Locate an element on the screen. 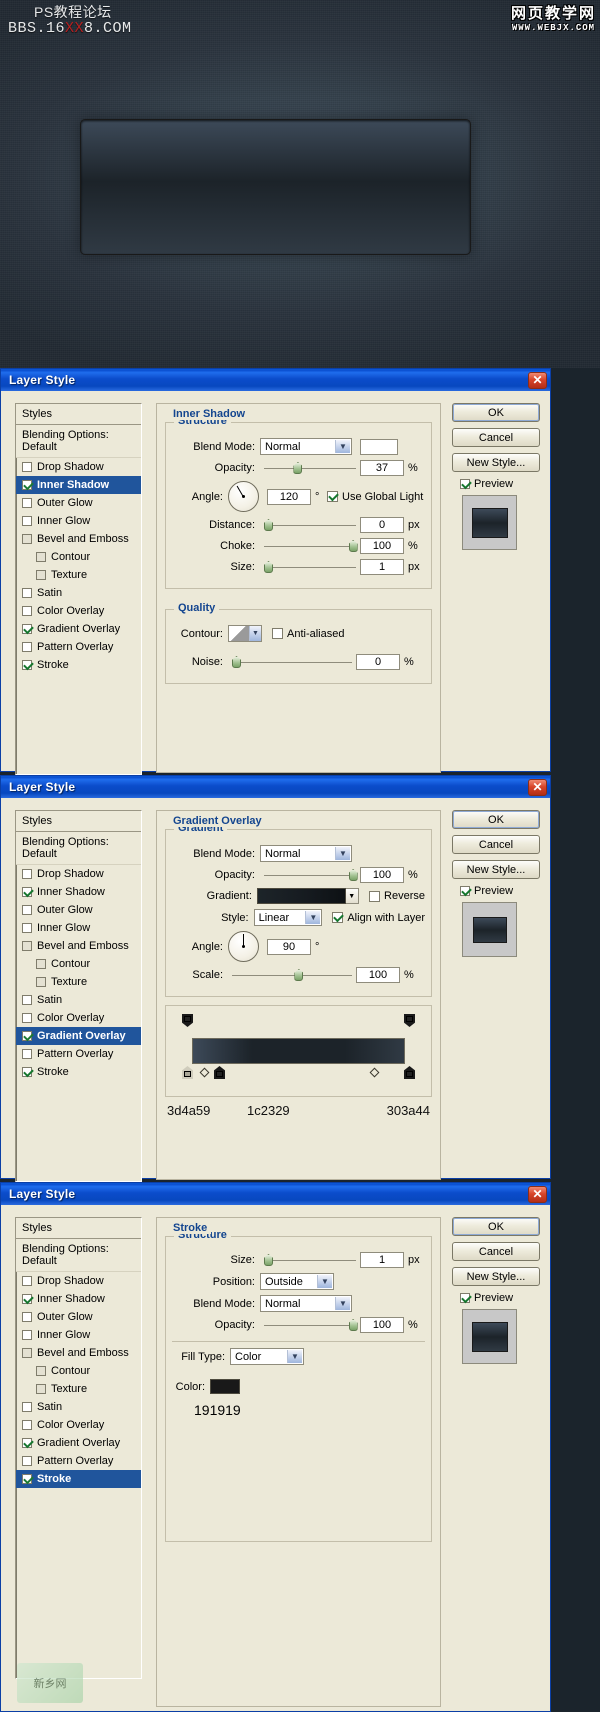 Image resolution: width=600 pixels, height=1712 pixels. ok-button: OK is located at coordinates (496, 412).